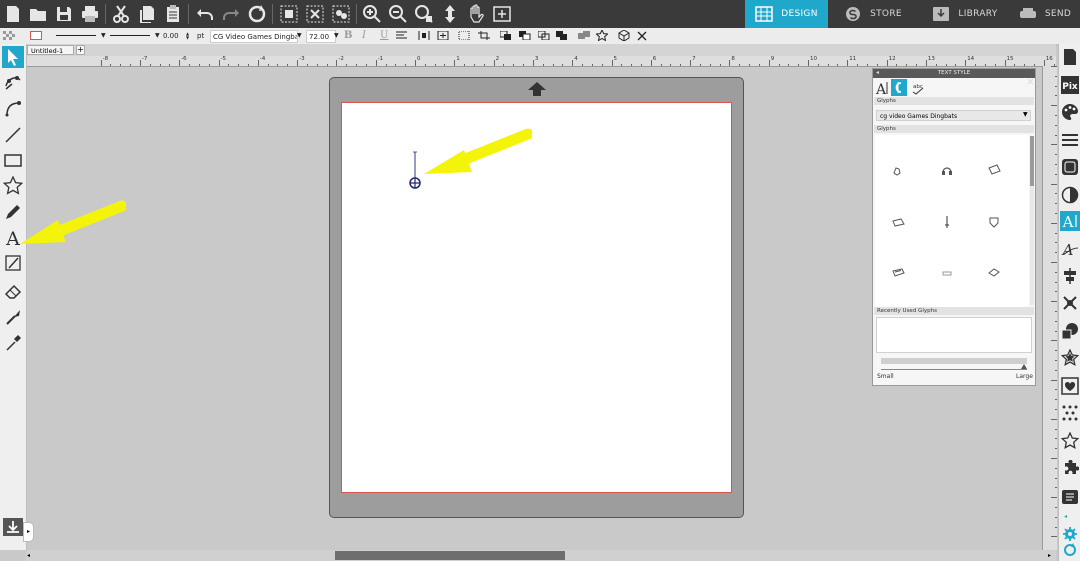  What do you see at coordinates (1030, 77) in the screenshot?
I see `panel-close-icon` at bounding box center [1030, 77].